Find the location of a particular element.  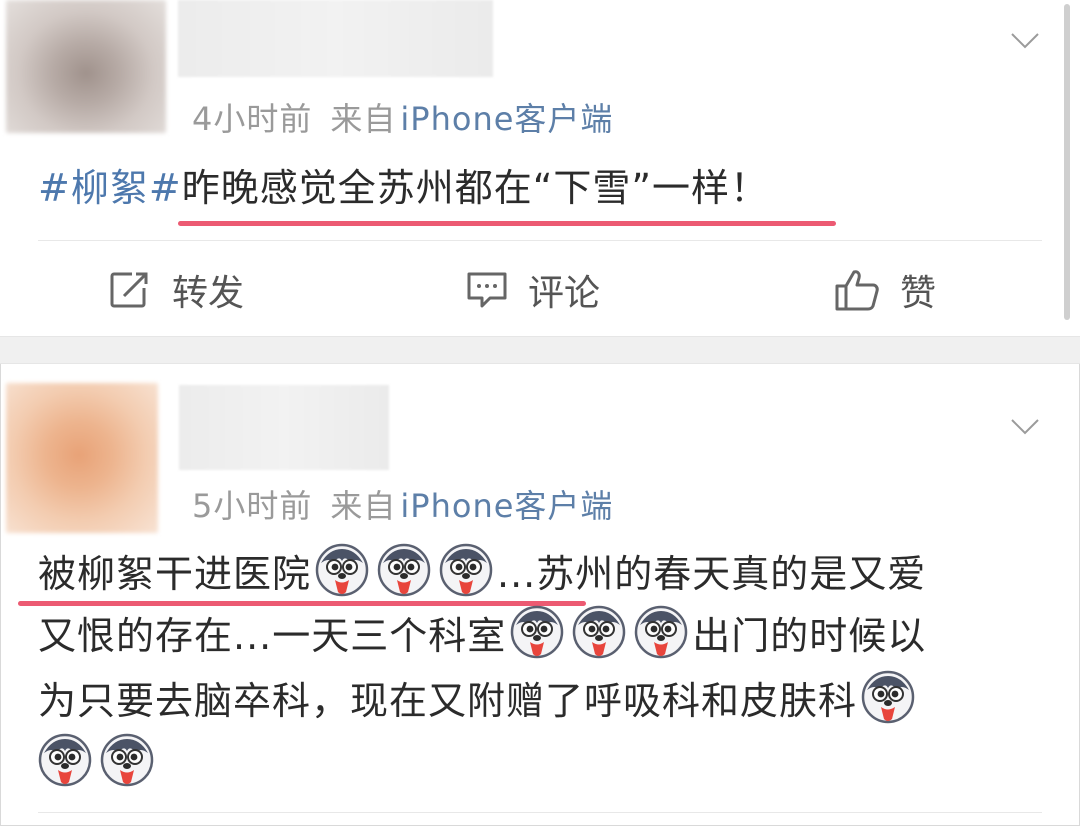

post-text-line: 为只要去脑卒科，现在又附赠了呼吸科和皮肤科 is located at coordinates (478, 701).